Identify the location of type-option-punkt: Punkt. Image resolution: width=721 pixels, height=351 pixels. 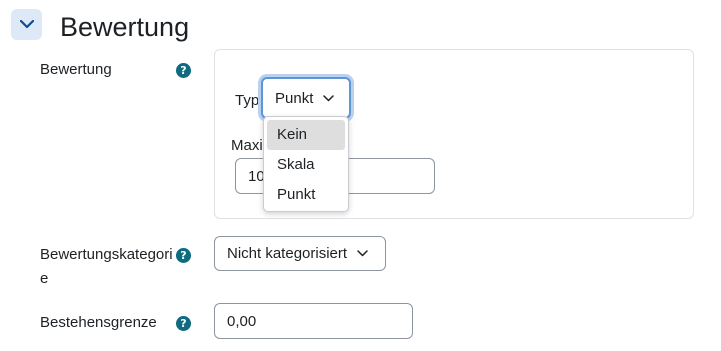
(306, 195).